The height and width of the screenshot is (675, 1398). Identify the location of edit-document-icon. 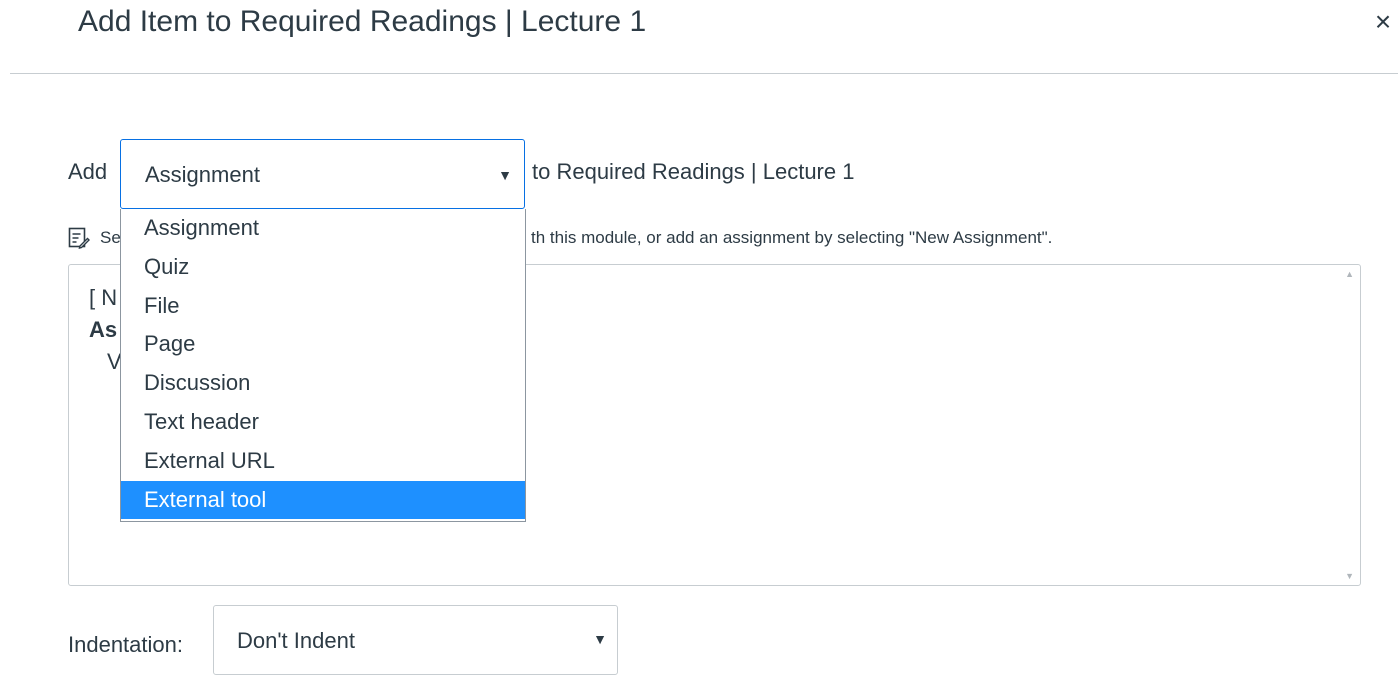
(79, 238).